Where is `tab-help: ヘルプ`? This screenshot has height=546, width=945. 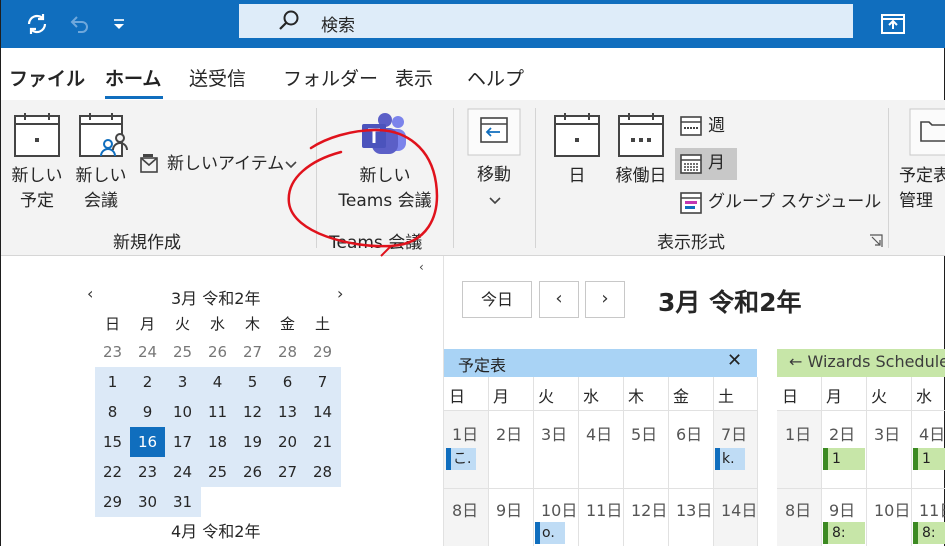
tab-help: ヘルプ is located at coordinates (495, 77).